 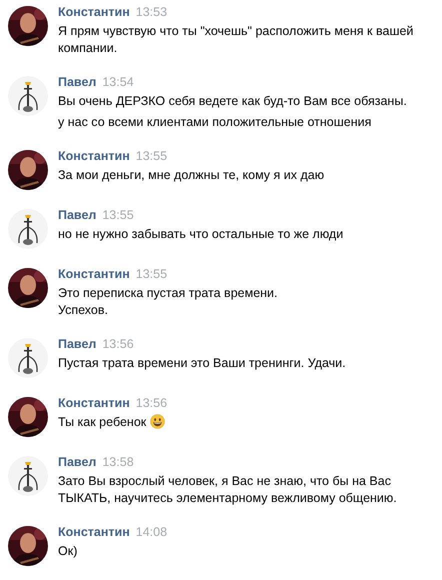 What do you see at coordinates (191, 175) in the screenshot?
I see `message-text: За мои деньги, мне должны те, кому я их даю` at bounding box center [191, 175].